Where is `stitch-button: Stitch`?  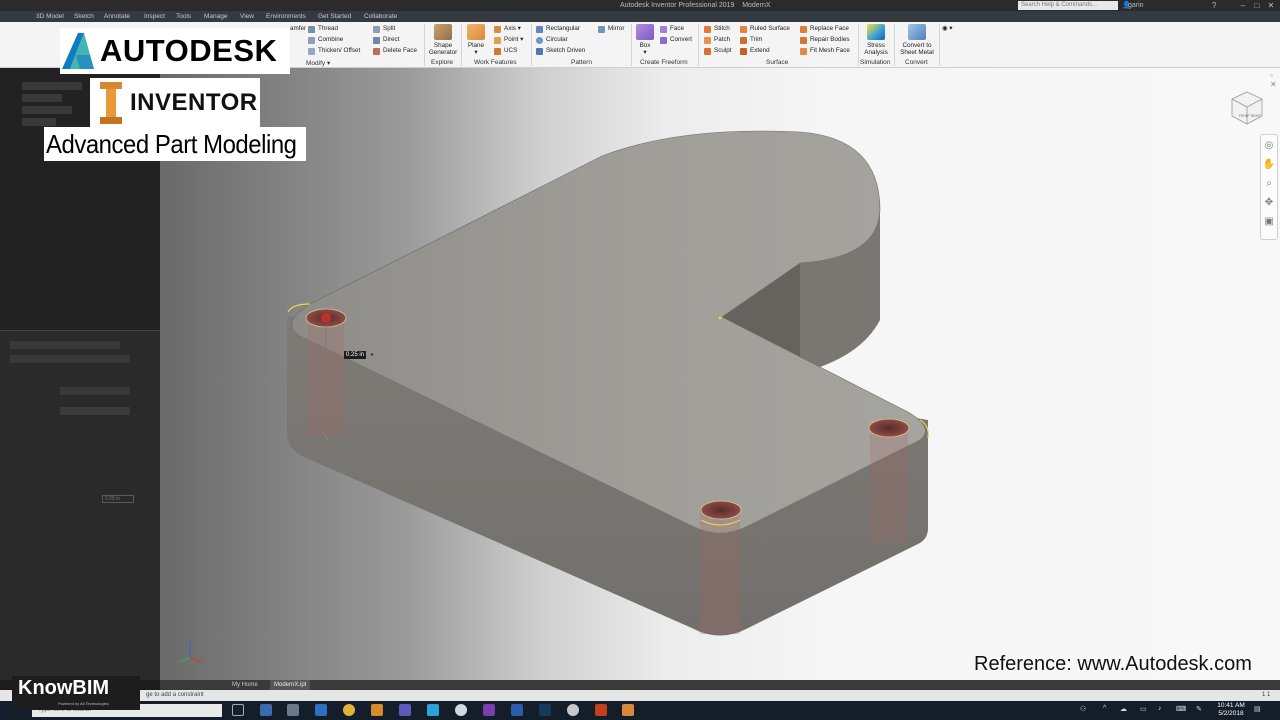
stitch-button: Stitch is located at coordinates (717, 29).